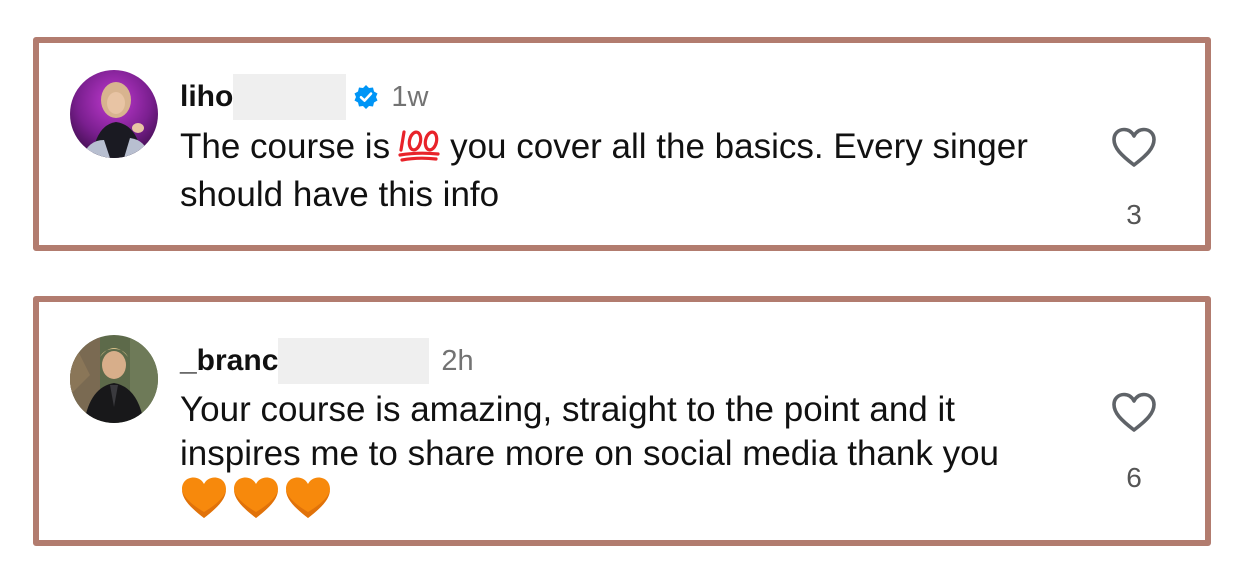  I want to click on comment-text-part: The course is, so click(285, 146).